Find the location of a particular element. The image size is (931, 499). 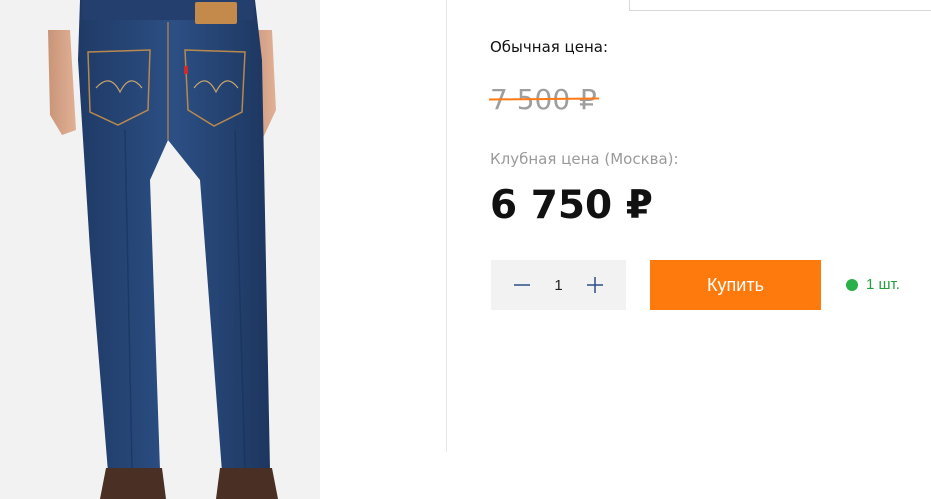

regular-price-label: Обычная цена: is located at coordinates (549, 47).